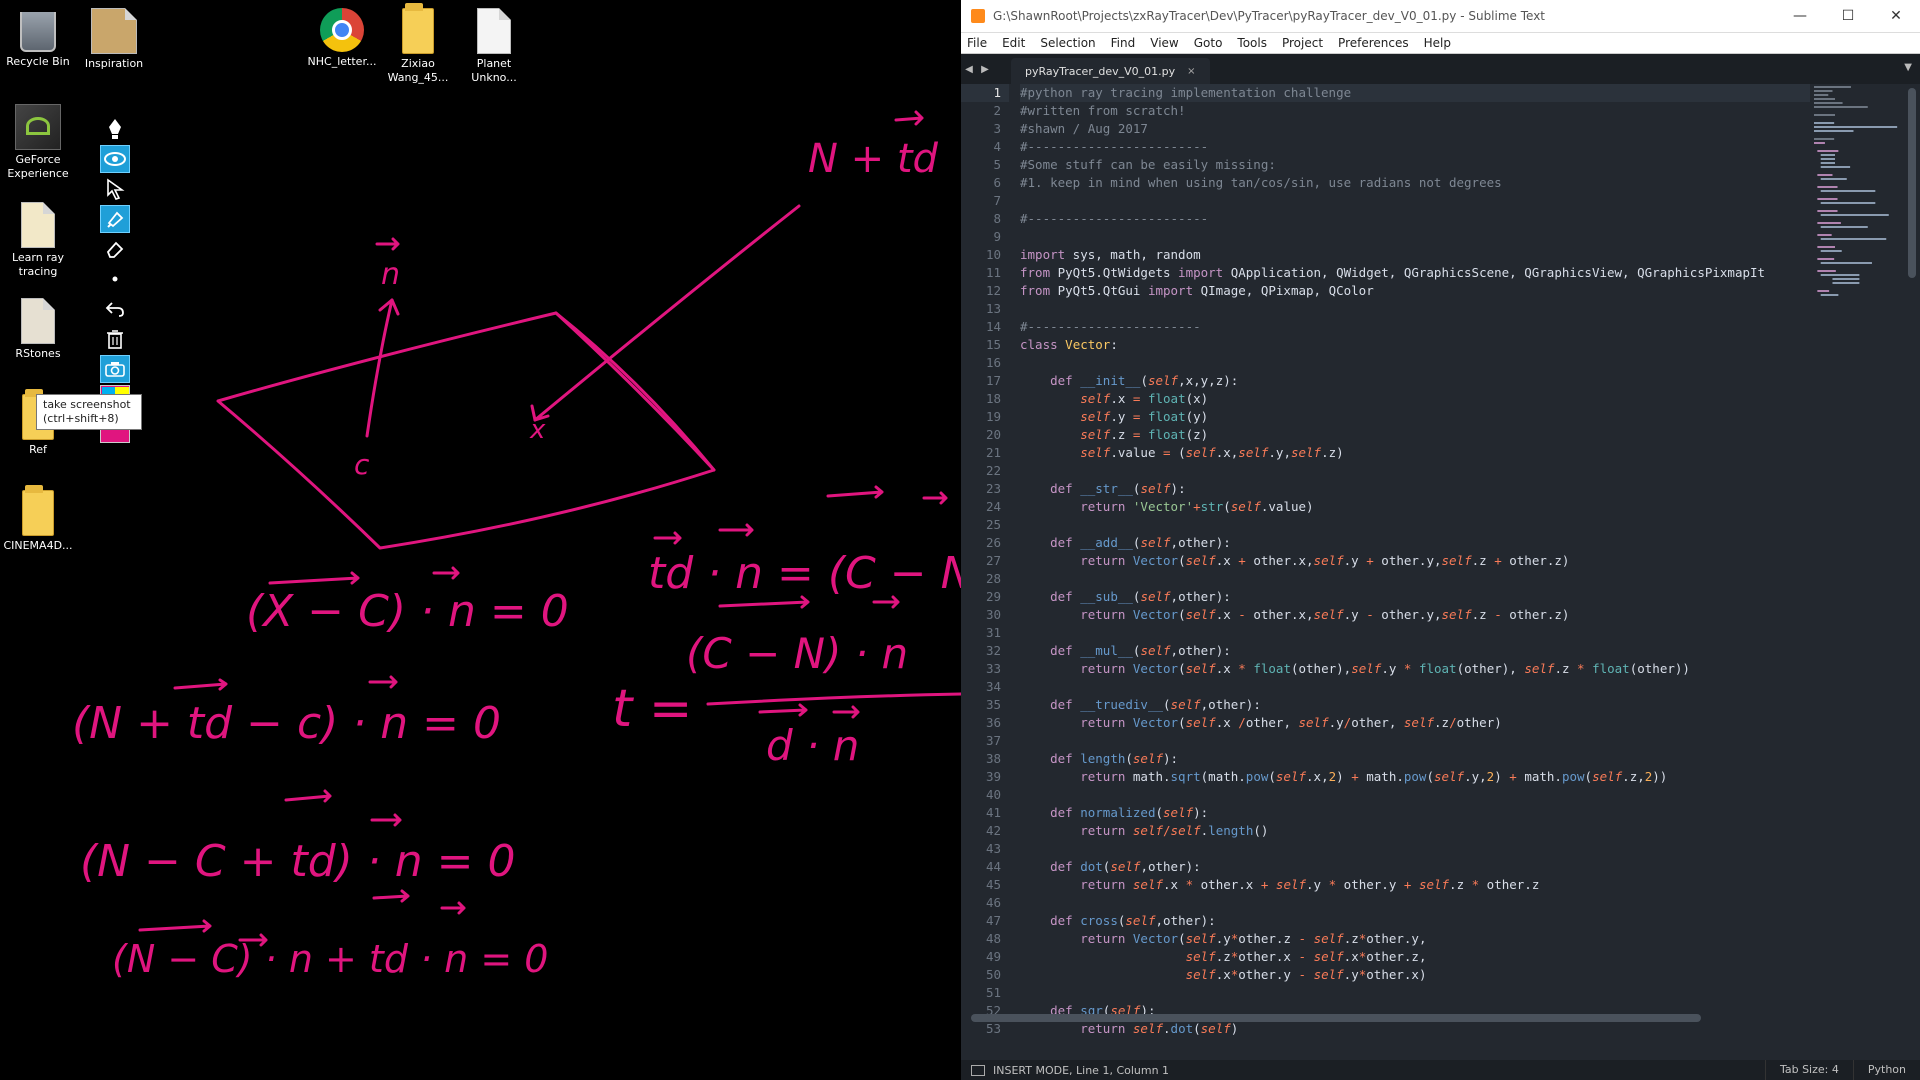 The image size is (1920, 1080). I want to click on code-line: def cross(self,other):, so click(1415, 921).